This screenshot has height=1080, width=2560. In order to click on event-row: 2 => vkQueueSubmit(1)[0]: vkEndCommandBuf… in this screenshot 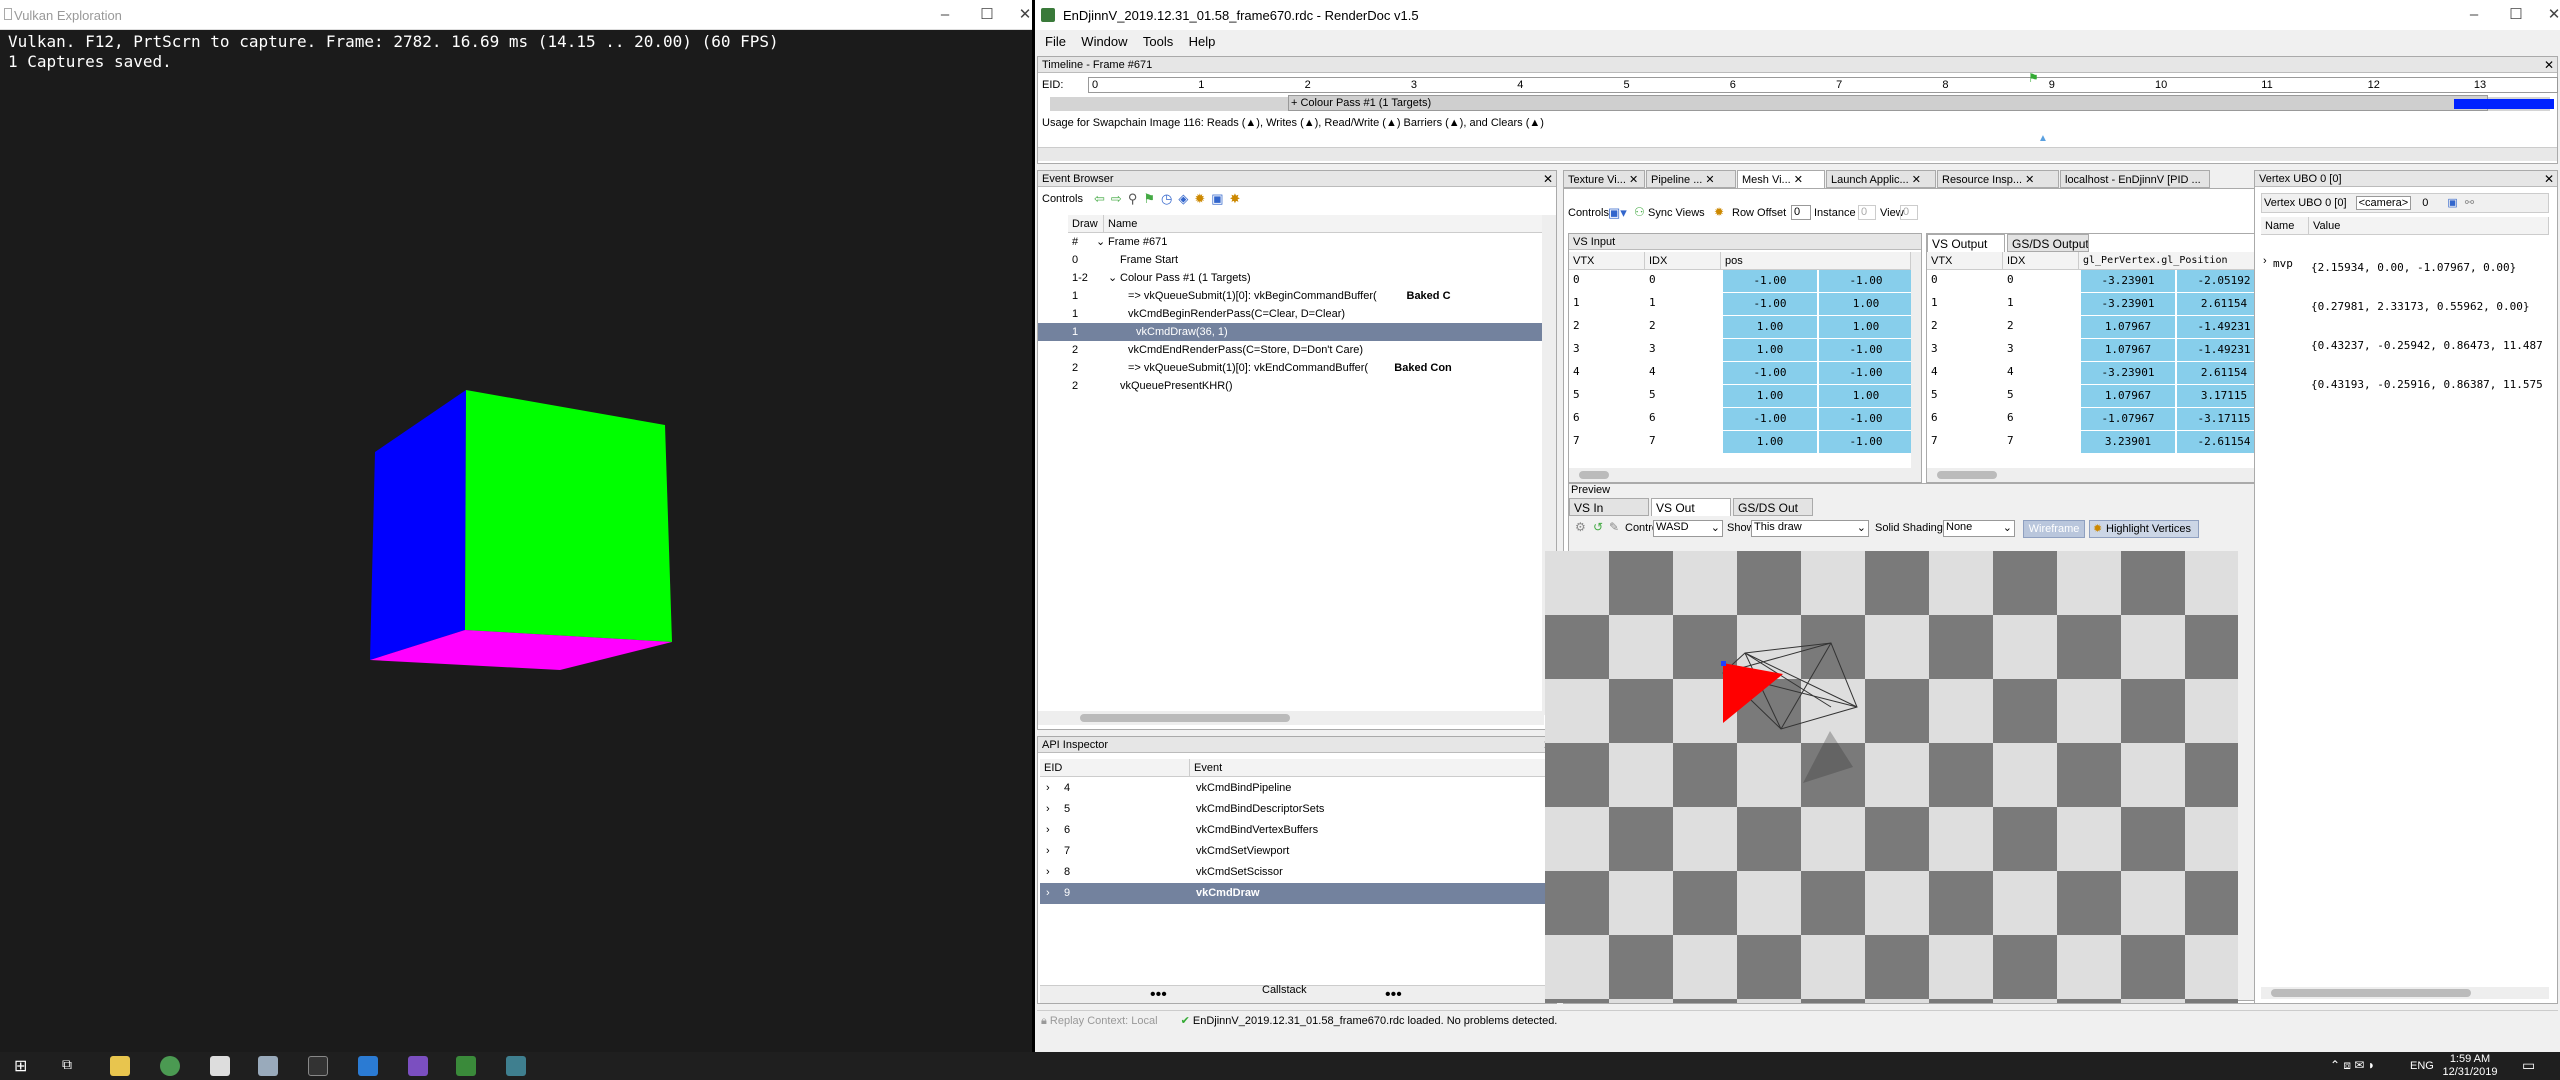, I will do `click(1291, 368)`.